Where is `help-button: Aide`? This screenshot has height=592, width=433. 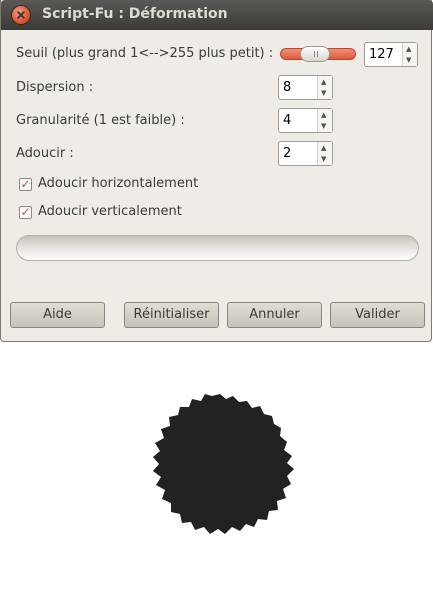 help-button: Aide is located at coordinates (57, 315).